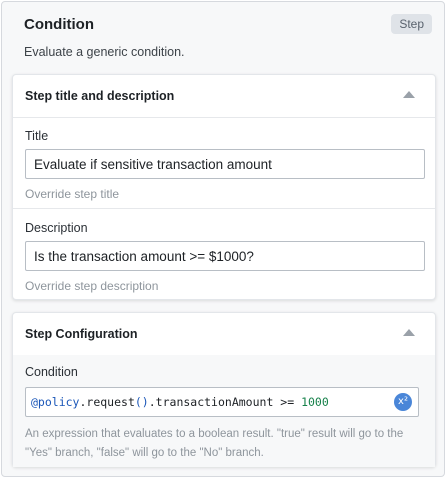 Image resolution: width=448 pixels, height=480 pixels. I want to click on code-token-property: transactionAmount, so click(214, 402).